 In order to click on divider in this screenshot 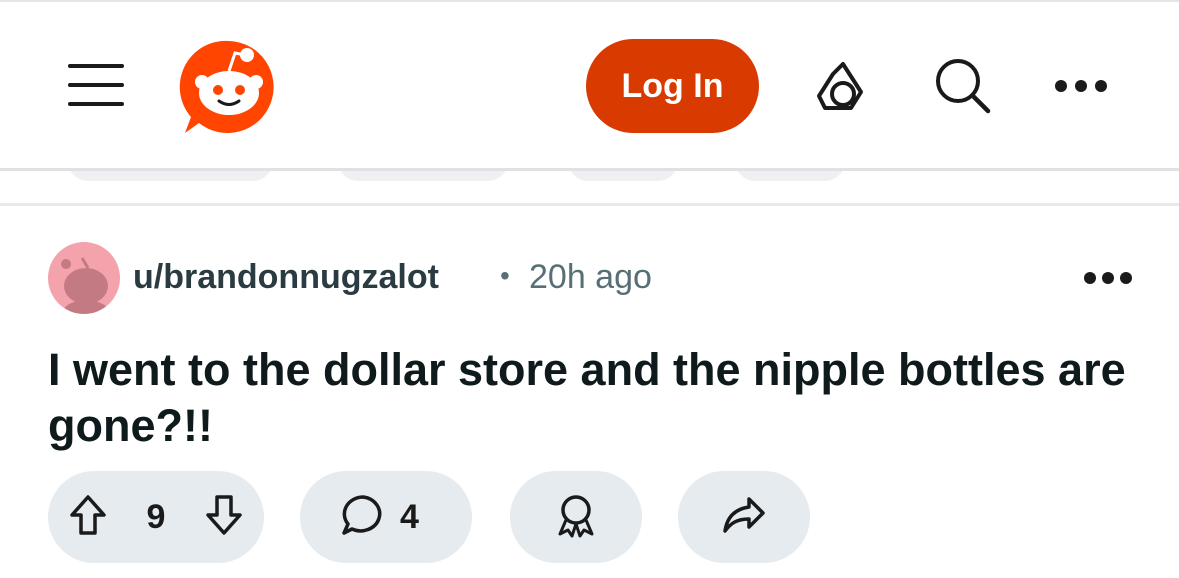, I will do `click(589, 204)`.